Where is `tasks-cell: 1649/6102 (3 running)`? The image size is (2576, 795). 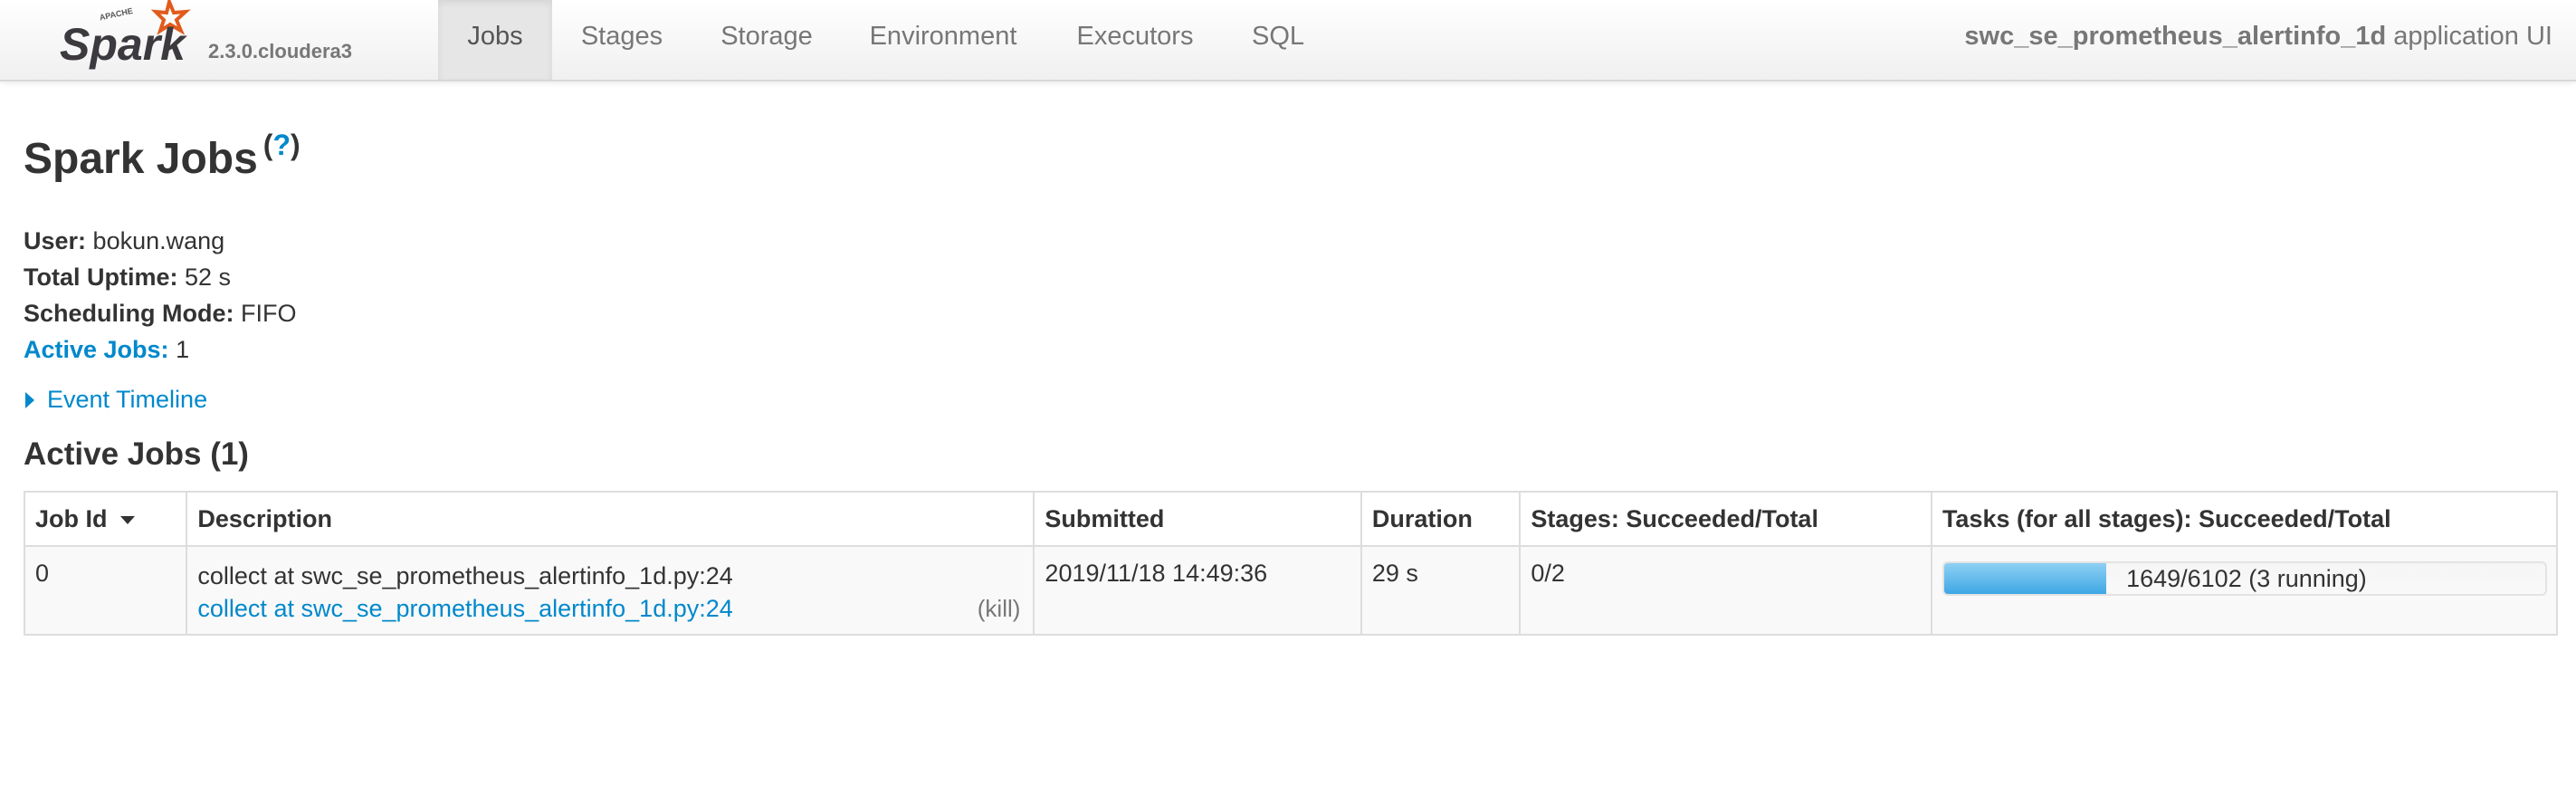
tasks-cell: 1649/6102 (3 running) is located at coordinates (2244, 590).